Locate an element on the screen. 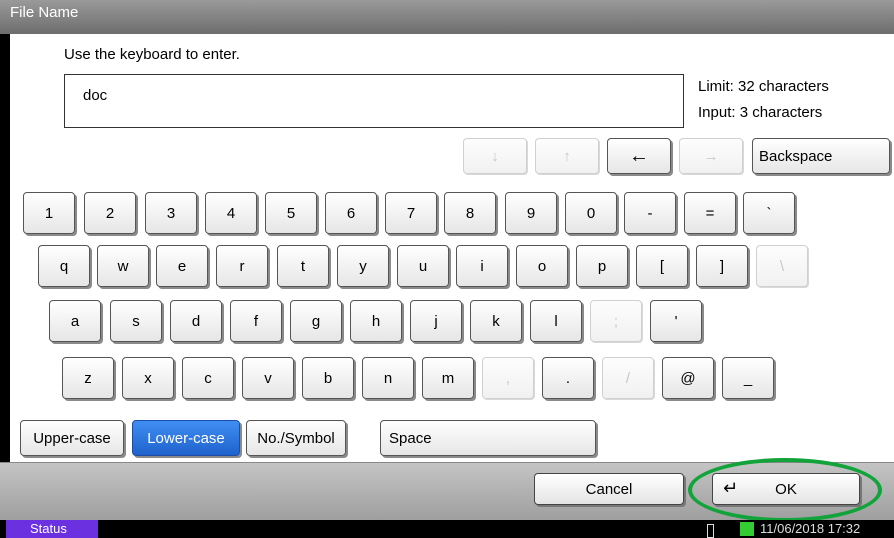 This screenshot has height=538, width=894. number-symbol-button: No./Symbol is located at coordinates (296, 438).